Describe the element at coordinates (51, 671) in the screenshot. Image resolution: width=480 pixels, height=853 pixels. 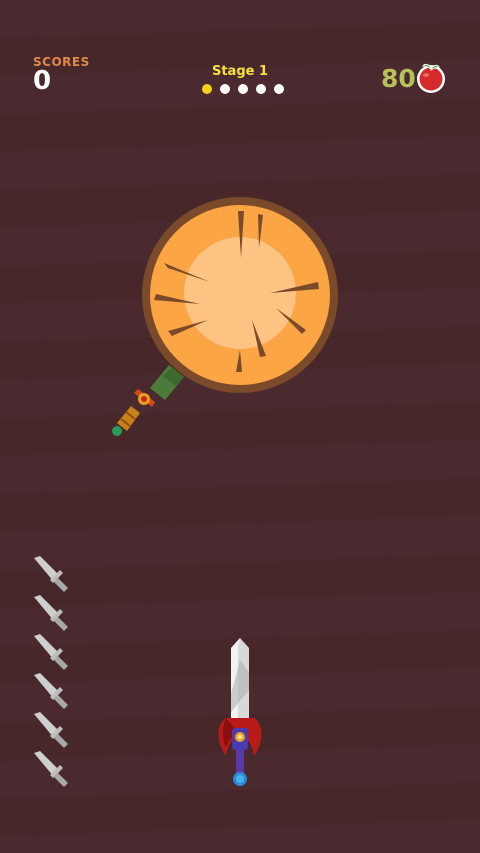
I see `knives-remaining` at that location.